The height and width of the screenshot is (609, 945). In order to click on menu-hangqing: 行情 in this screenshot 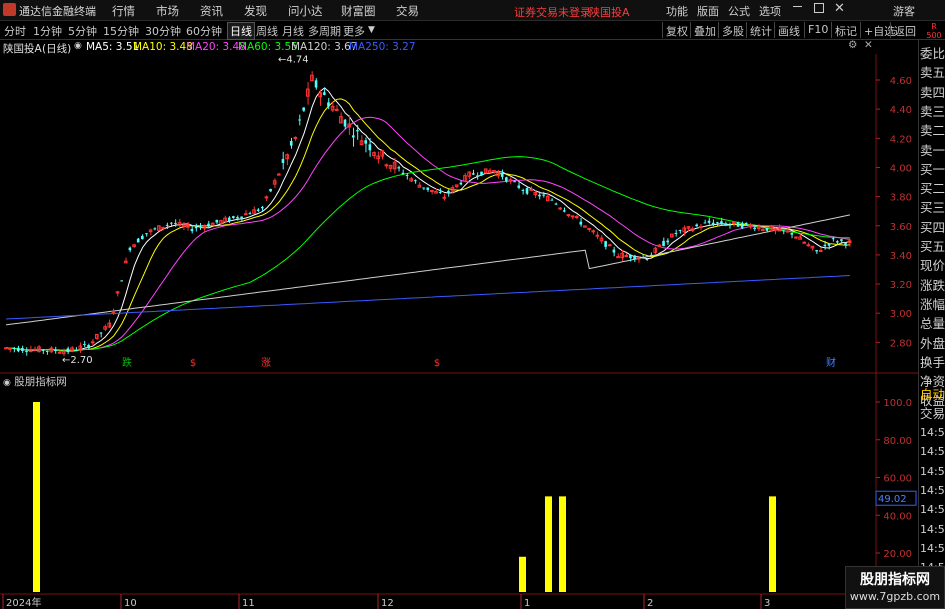, I will do `click(123, 11)`.